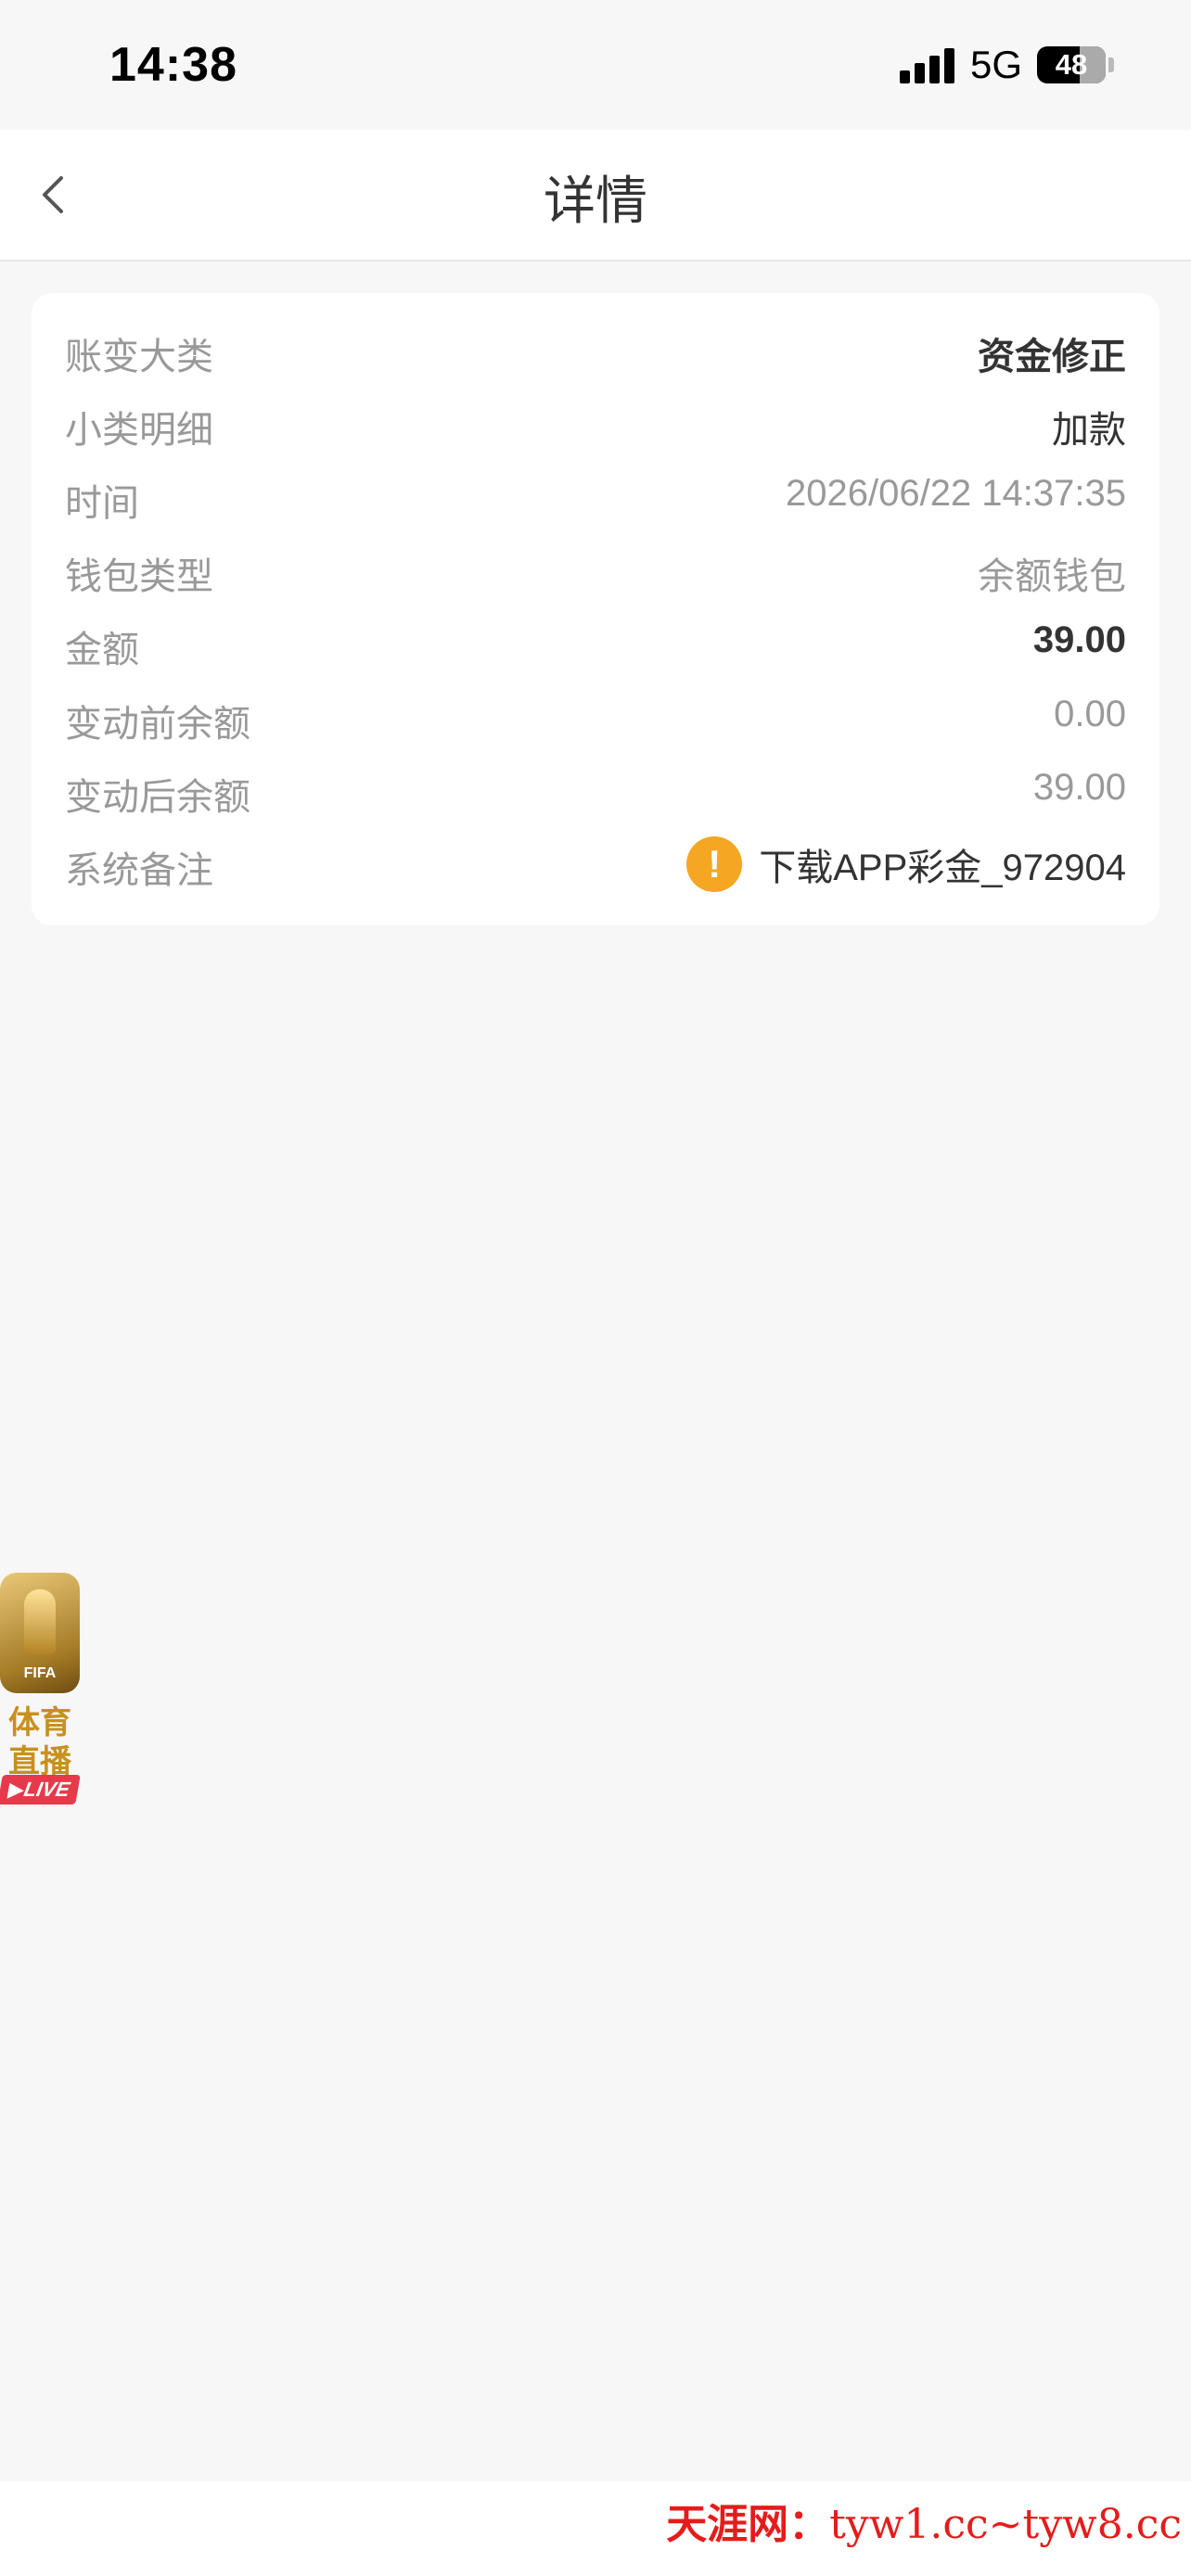 Image resolution: width=1191 pixels, height=2576 pixels. I want to click on detail-row-time: 时间 2026/06/22 14:37:35, so click(595, 495).